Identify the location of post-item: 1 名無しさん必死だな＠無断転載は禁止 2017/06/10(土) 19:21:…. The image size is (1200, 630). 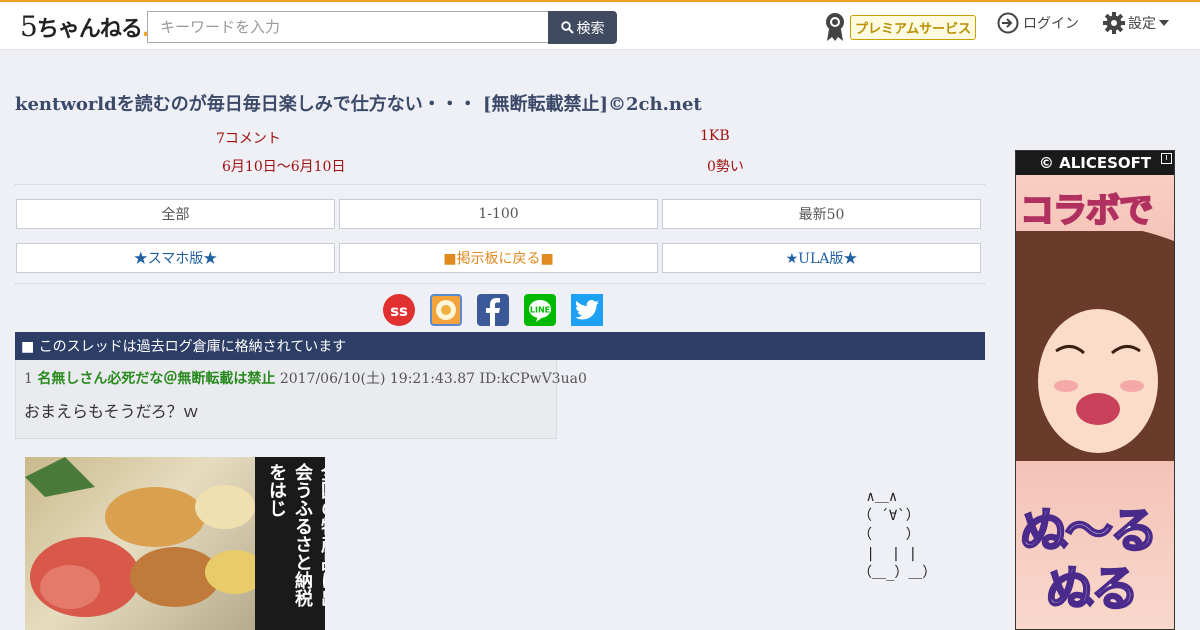
(301, 399).